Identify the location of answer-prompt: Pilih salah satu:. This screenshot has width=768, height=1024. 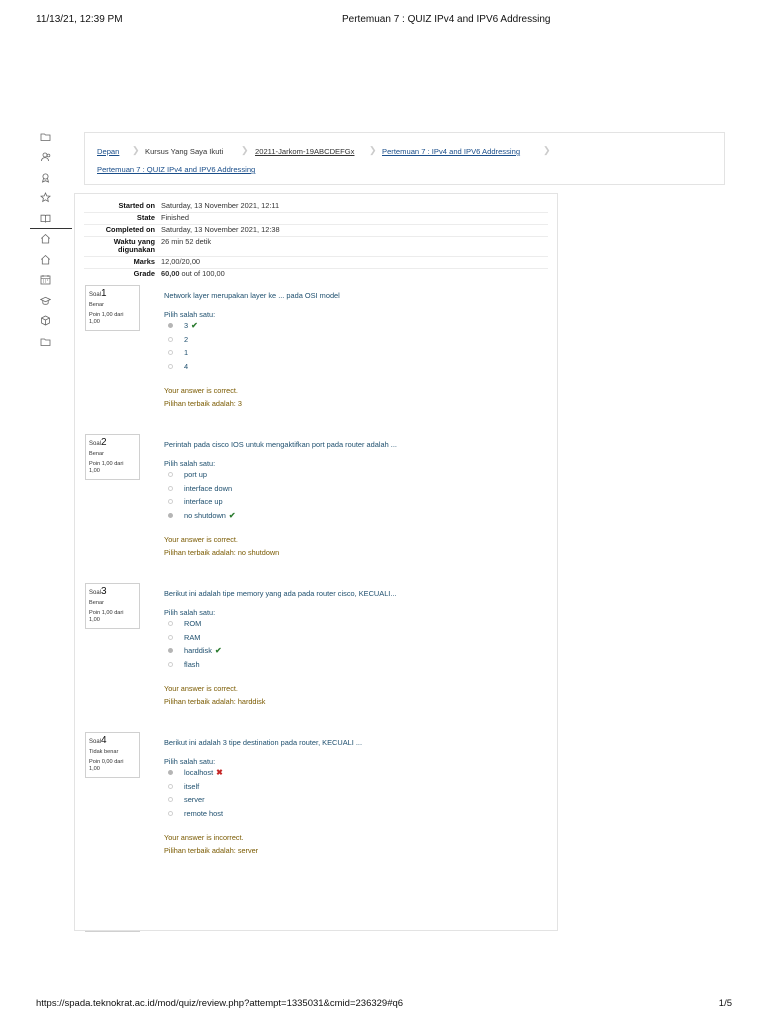
(190, 314).